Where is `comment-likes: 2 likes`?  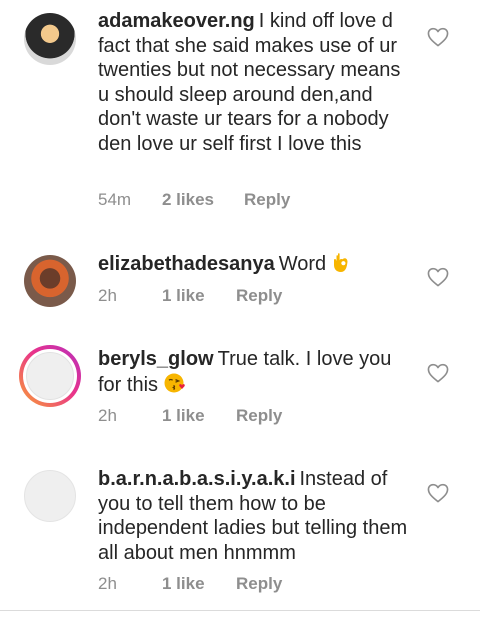
comment-likes: 2 likes is located at coordinates (203, 200).